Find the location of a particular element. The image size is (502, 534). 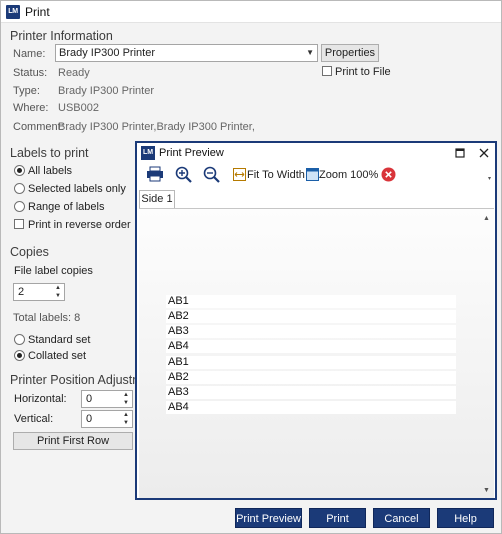

scroll-up-icon: ▲ is located at coordinates (486, 218).